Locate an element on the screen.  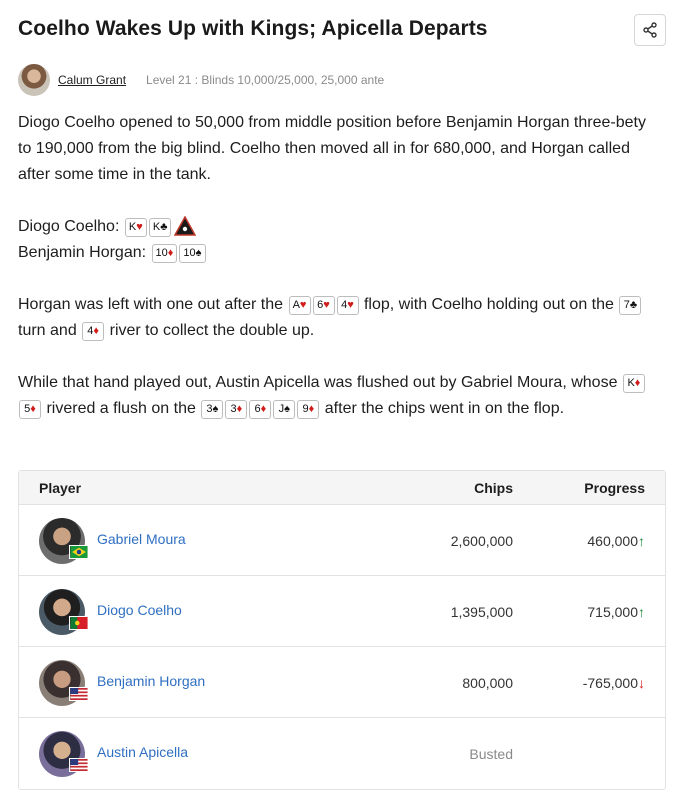
card: 3♦ is located at coordinates (236, 409).